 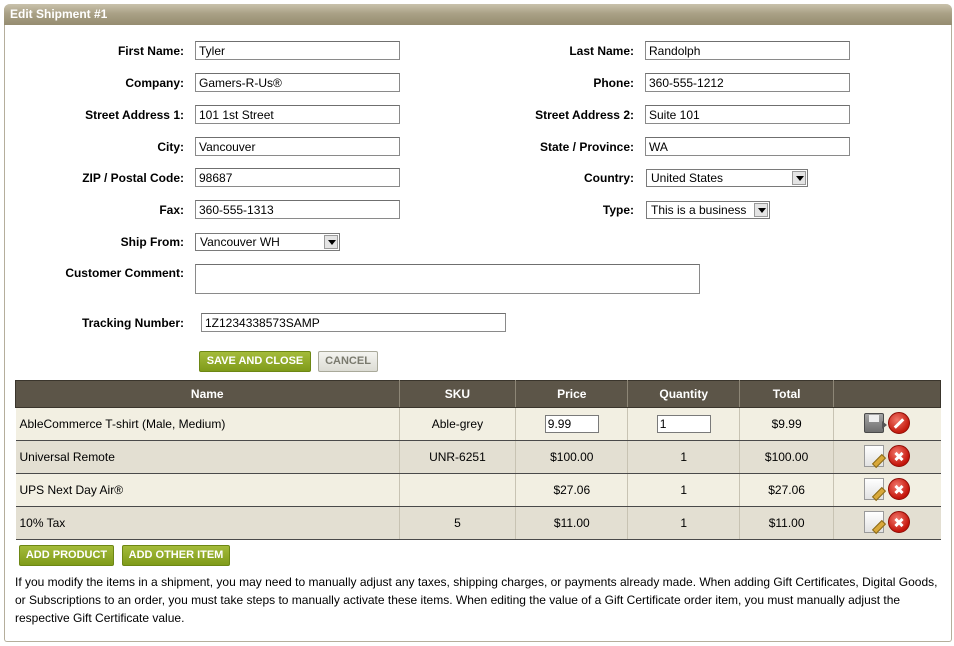 I want to click on column-header-name: Name, so click(x=207, y=394).